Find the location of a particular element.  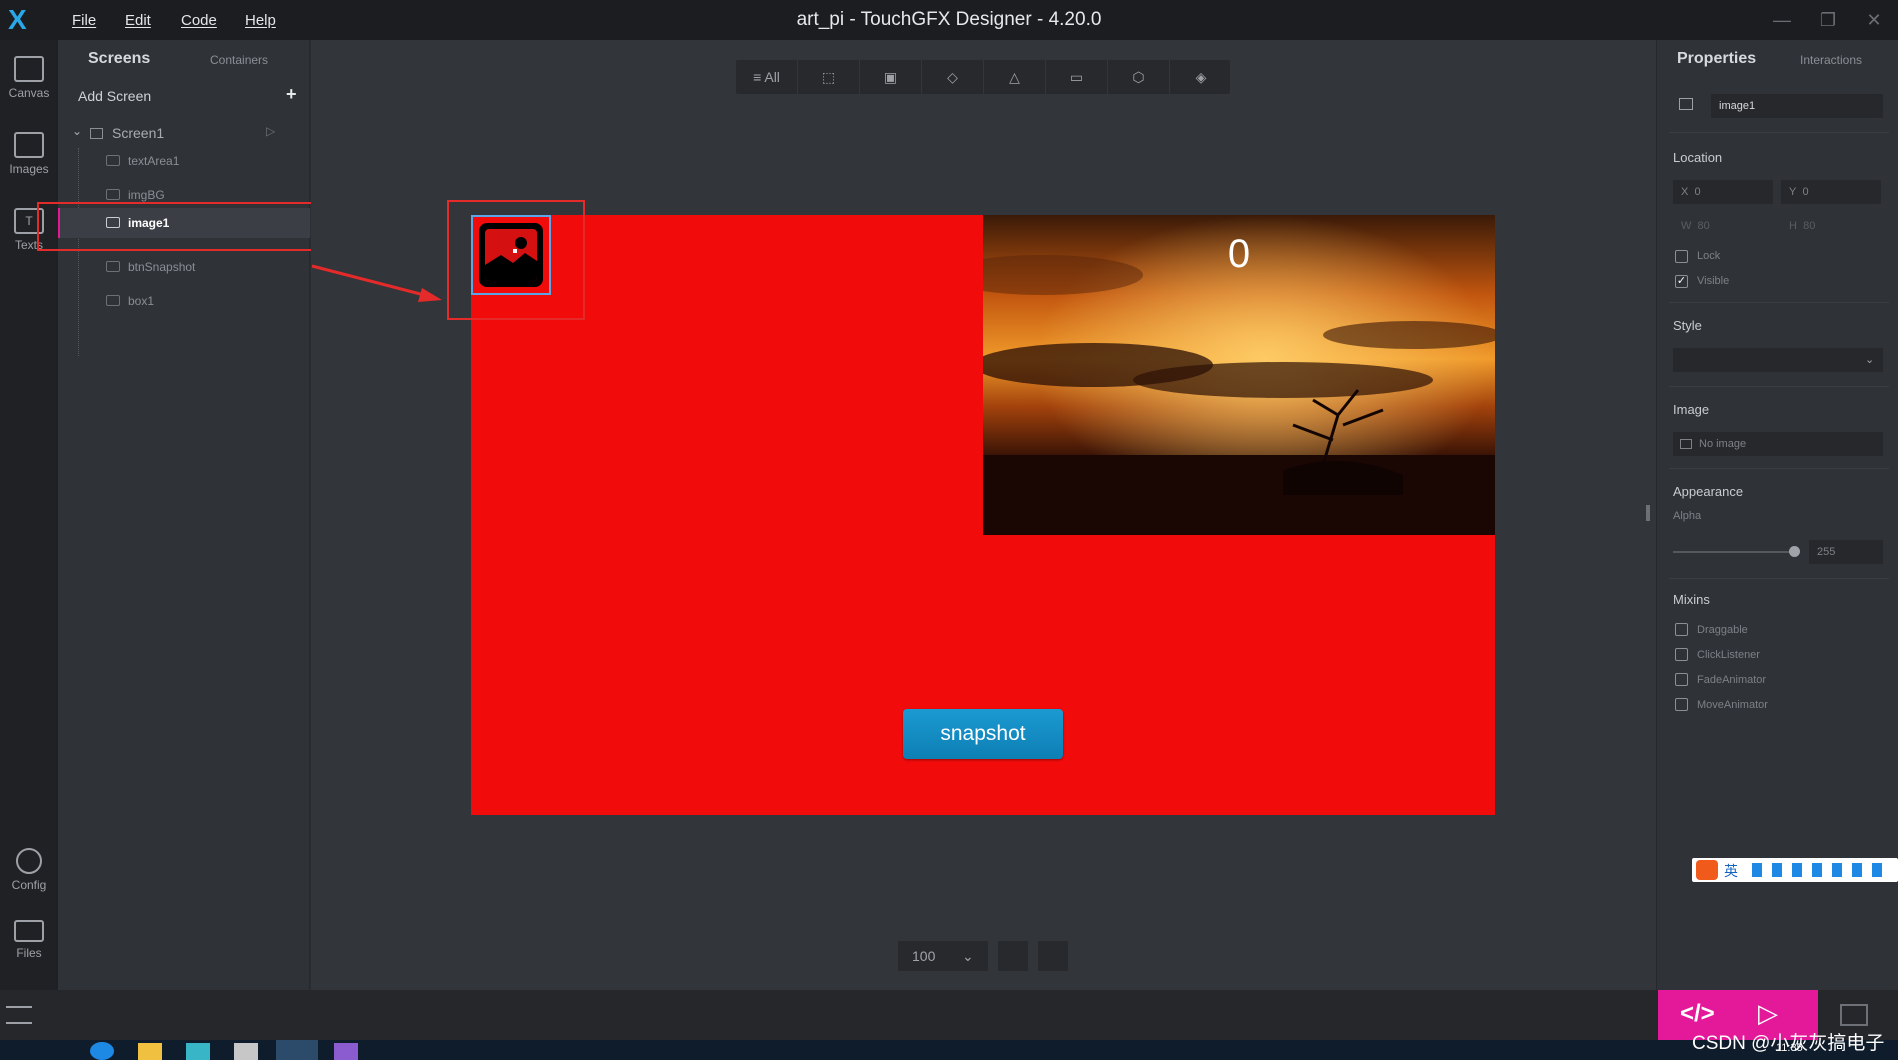

interaction-icon: ⬚ is located at coordinates (829, 77).